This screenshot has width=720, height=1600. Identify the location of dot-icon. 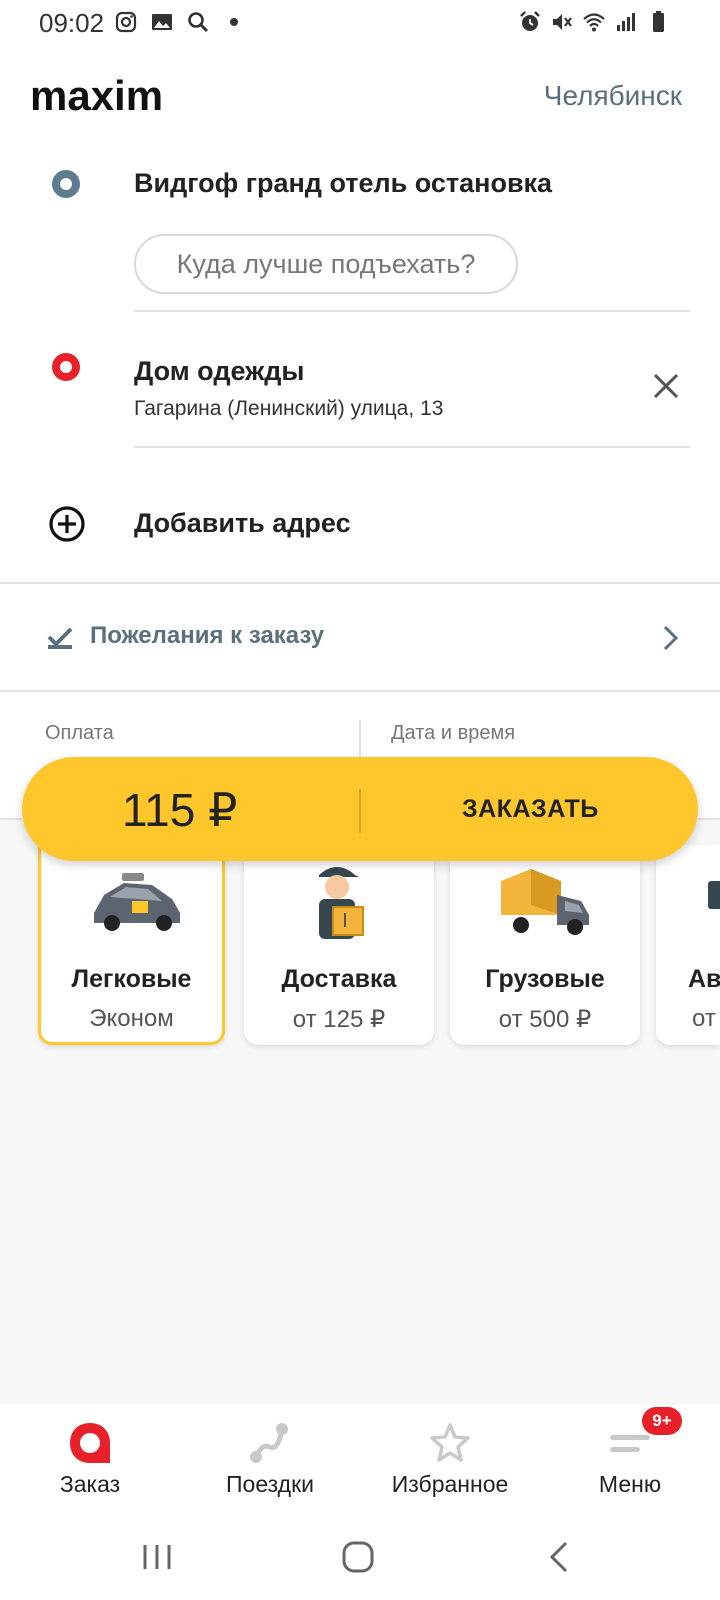
(234, 22).